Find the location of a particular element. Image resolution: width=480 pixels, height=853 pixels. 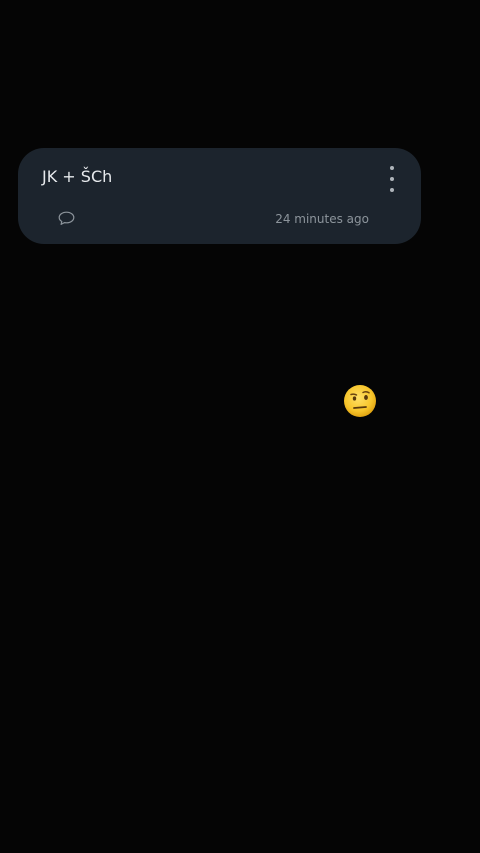

comment-icon is located at coordinates (66, 218).